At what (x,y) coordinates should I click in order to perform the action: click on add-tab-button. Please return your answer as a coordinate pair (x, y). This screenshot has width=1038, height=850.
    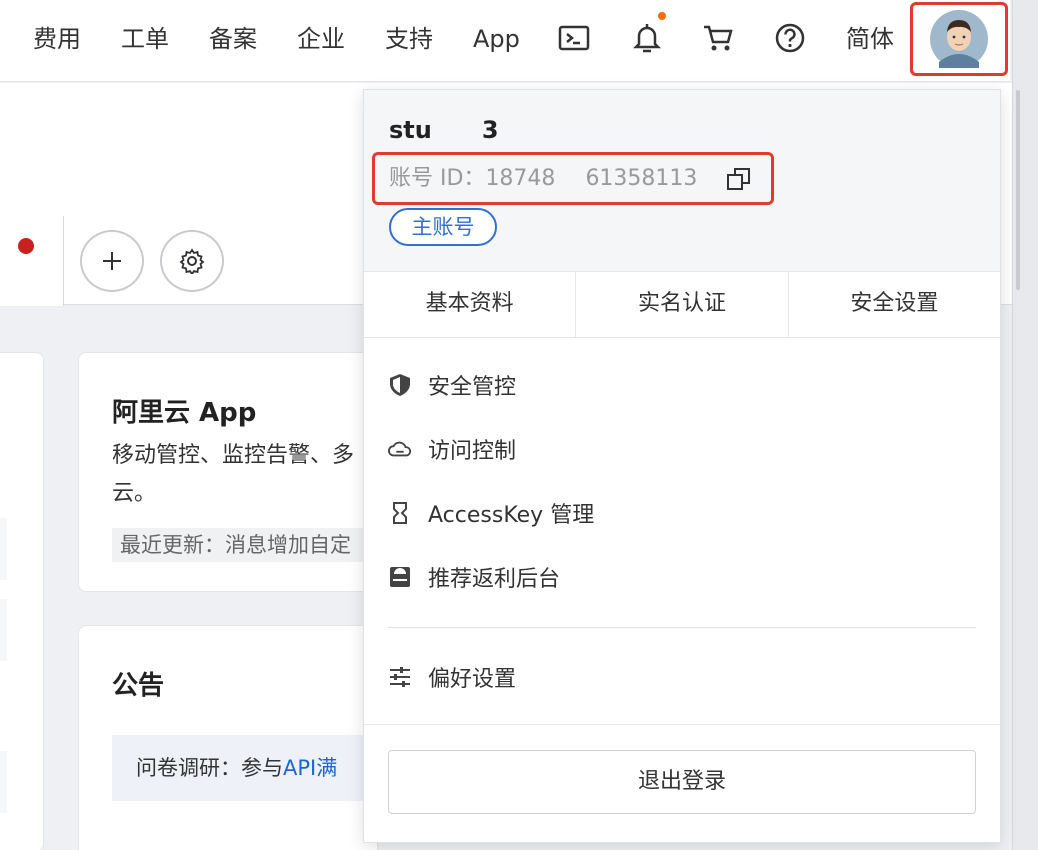
    Looking at the image, I should click on (112, 261).